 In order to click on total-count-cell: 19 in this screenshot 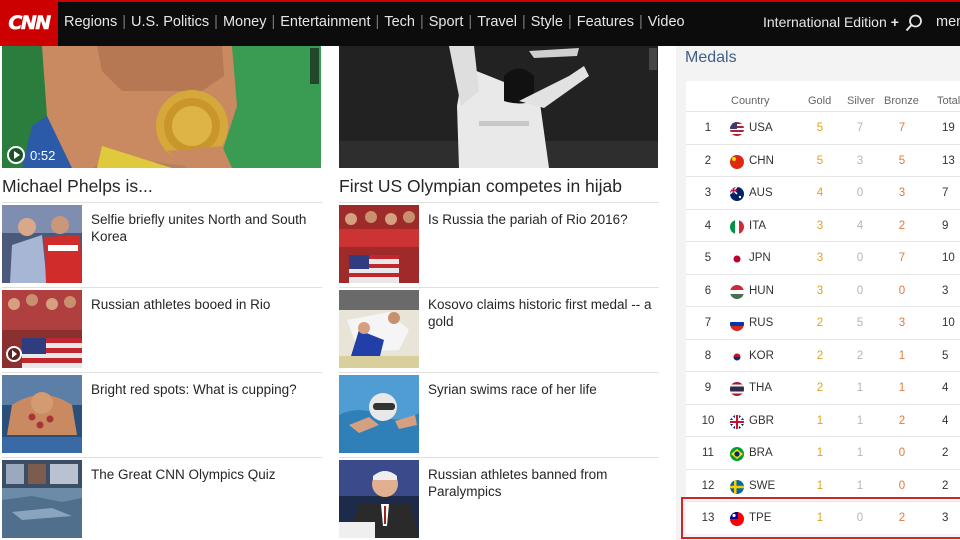, I will do `click(948, 128)`.